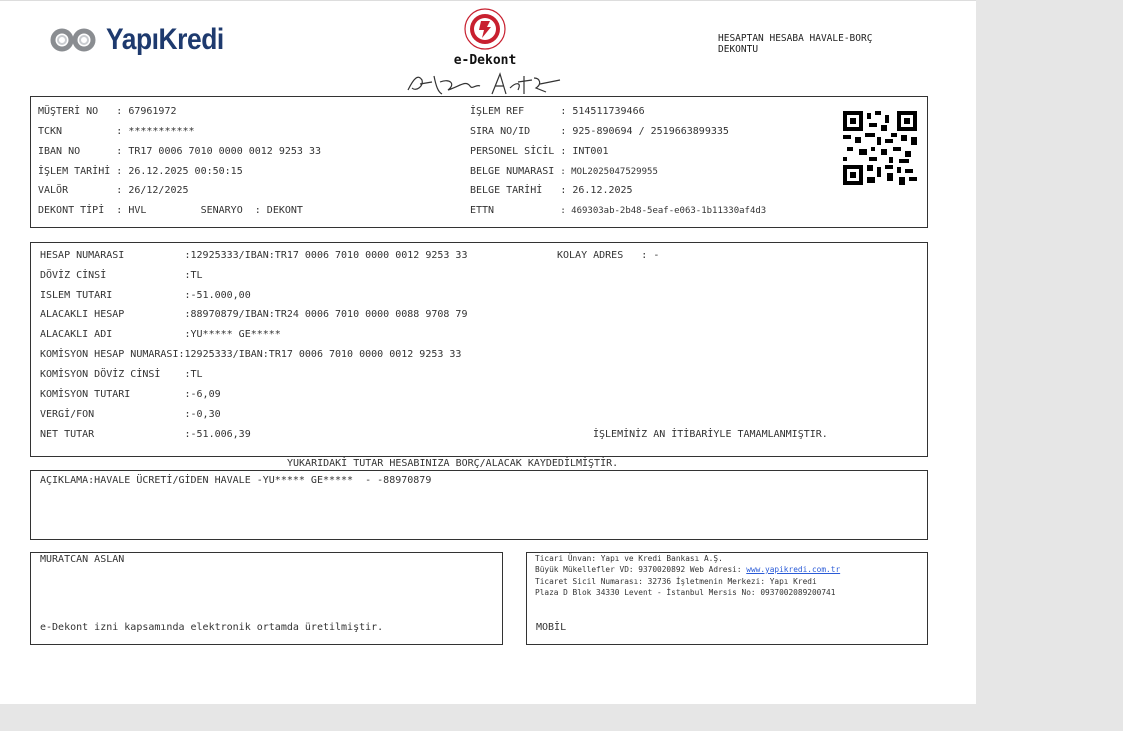  I want to click on info-value: : 67961972, so click(146, 111).